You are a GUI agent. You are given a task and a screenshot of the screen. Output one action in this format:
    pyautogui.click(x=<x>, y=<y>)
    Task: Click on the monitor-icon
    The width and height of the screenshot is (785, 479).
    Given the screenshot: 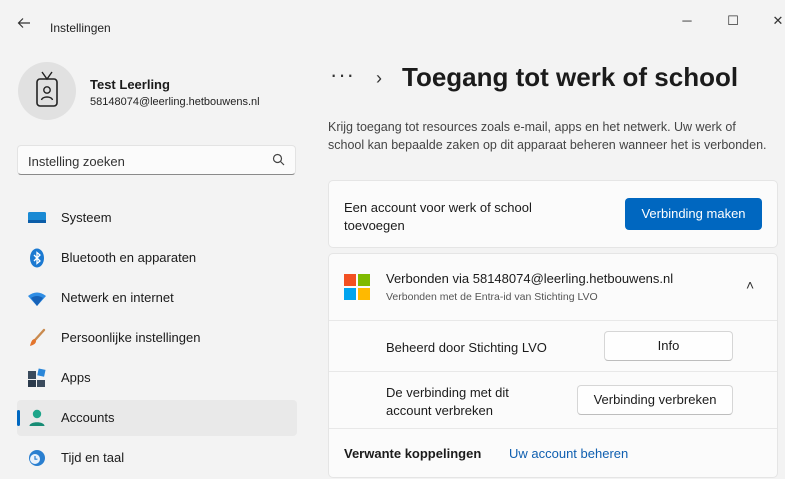 What is the action you would take?
    pyautogui.click(x=37, y=217)
    